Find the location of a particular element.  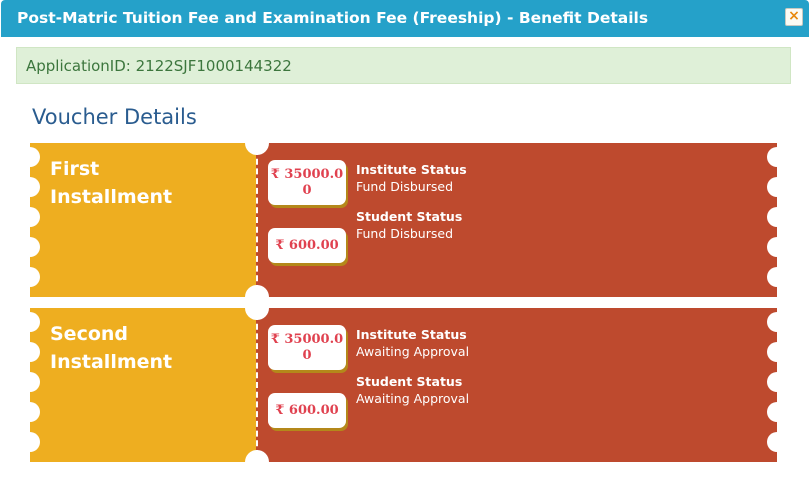

institute-status: Institute Status Fund Disbursed is located at coordinates (411, 178).